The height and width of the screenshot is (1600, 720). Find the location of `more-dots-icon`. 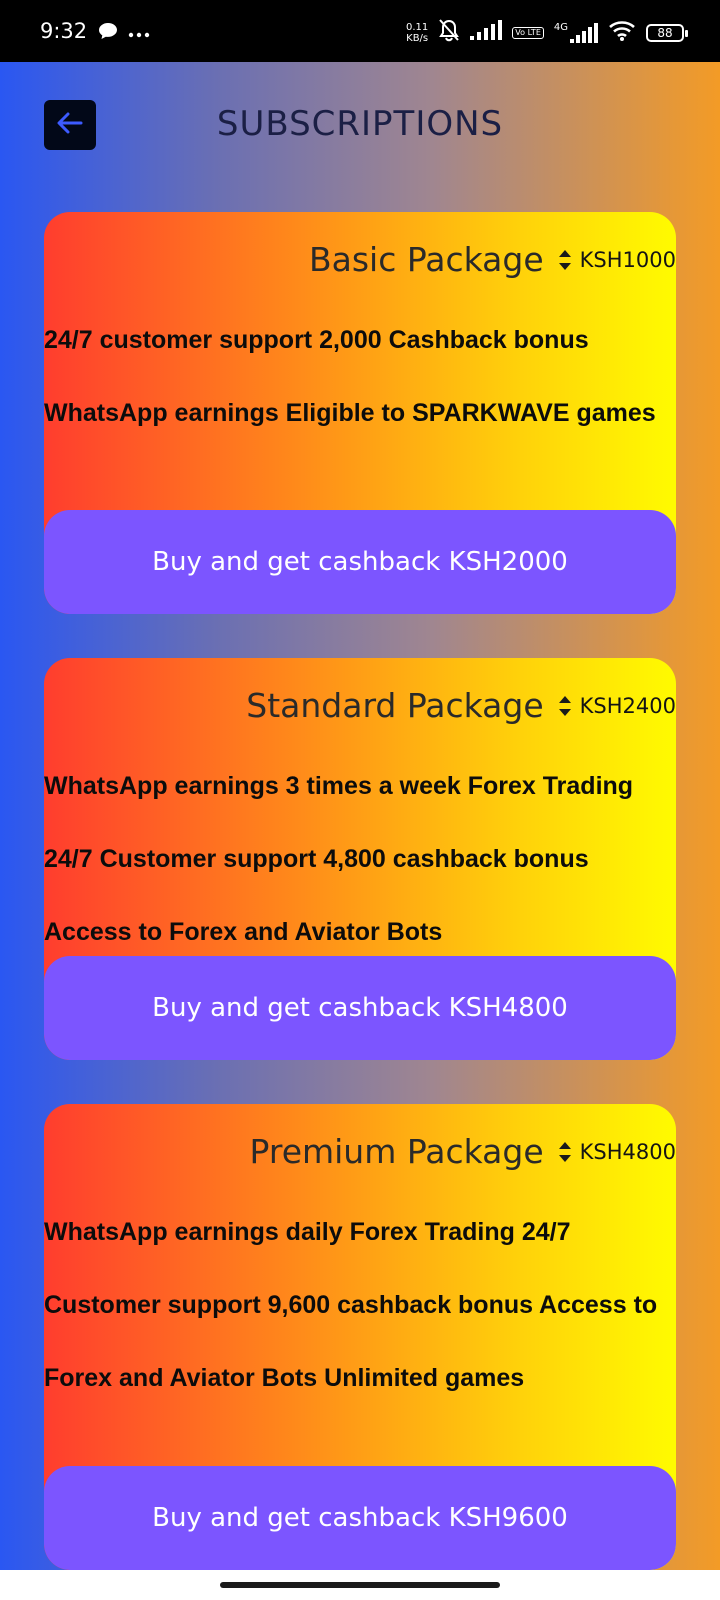

more-dots-icon is located at coordinates (139, 34).